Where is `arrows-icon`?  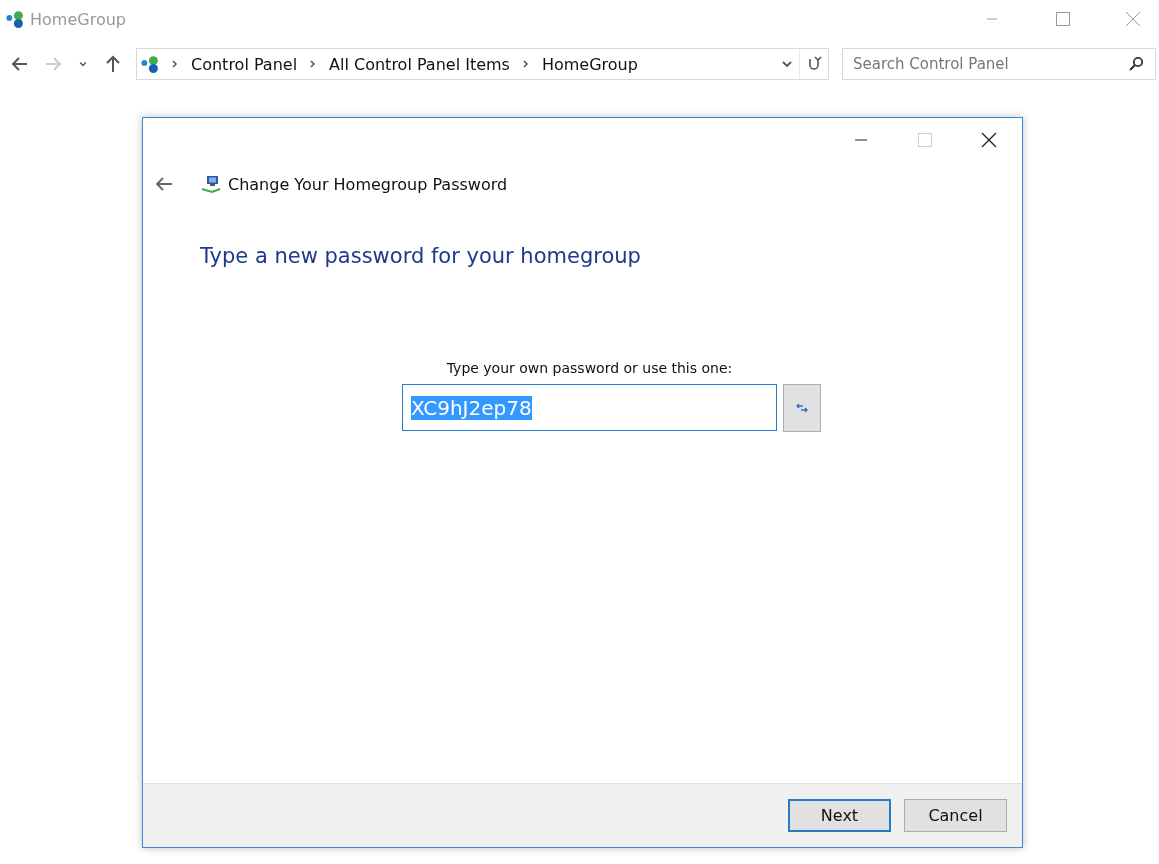
arrows-icon is located at coordinates (802, 408).